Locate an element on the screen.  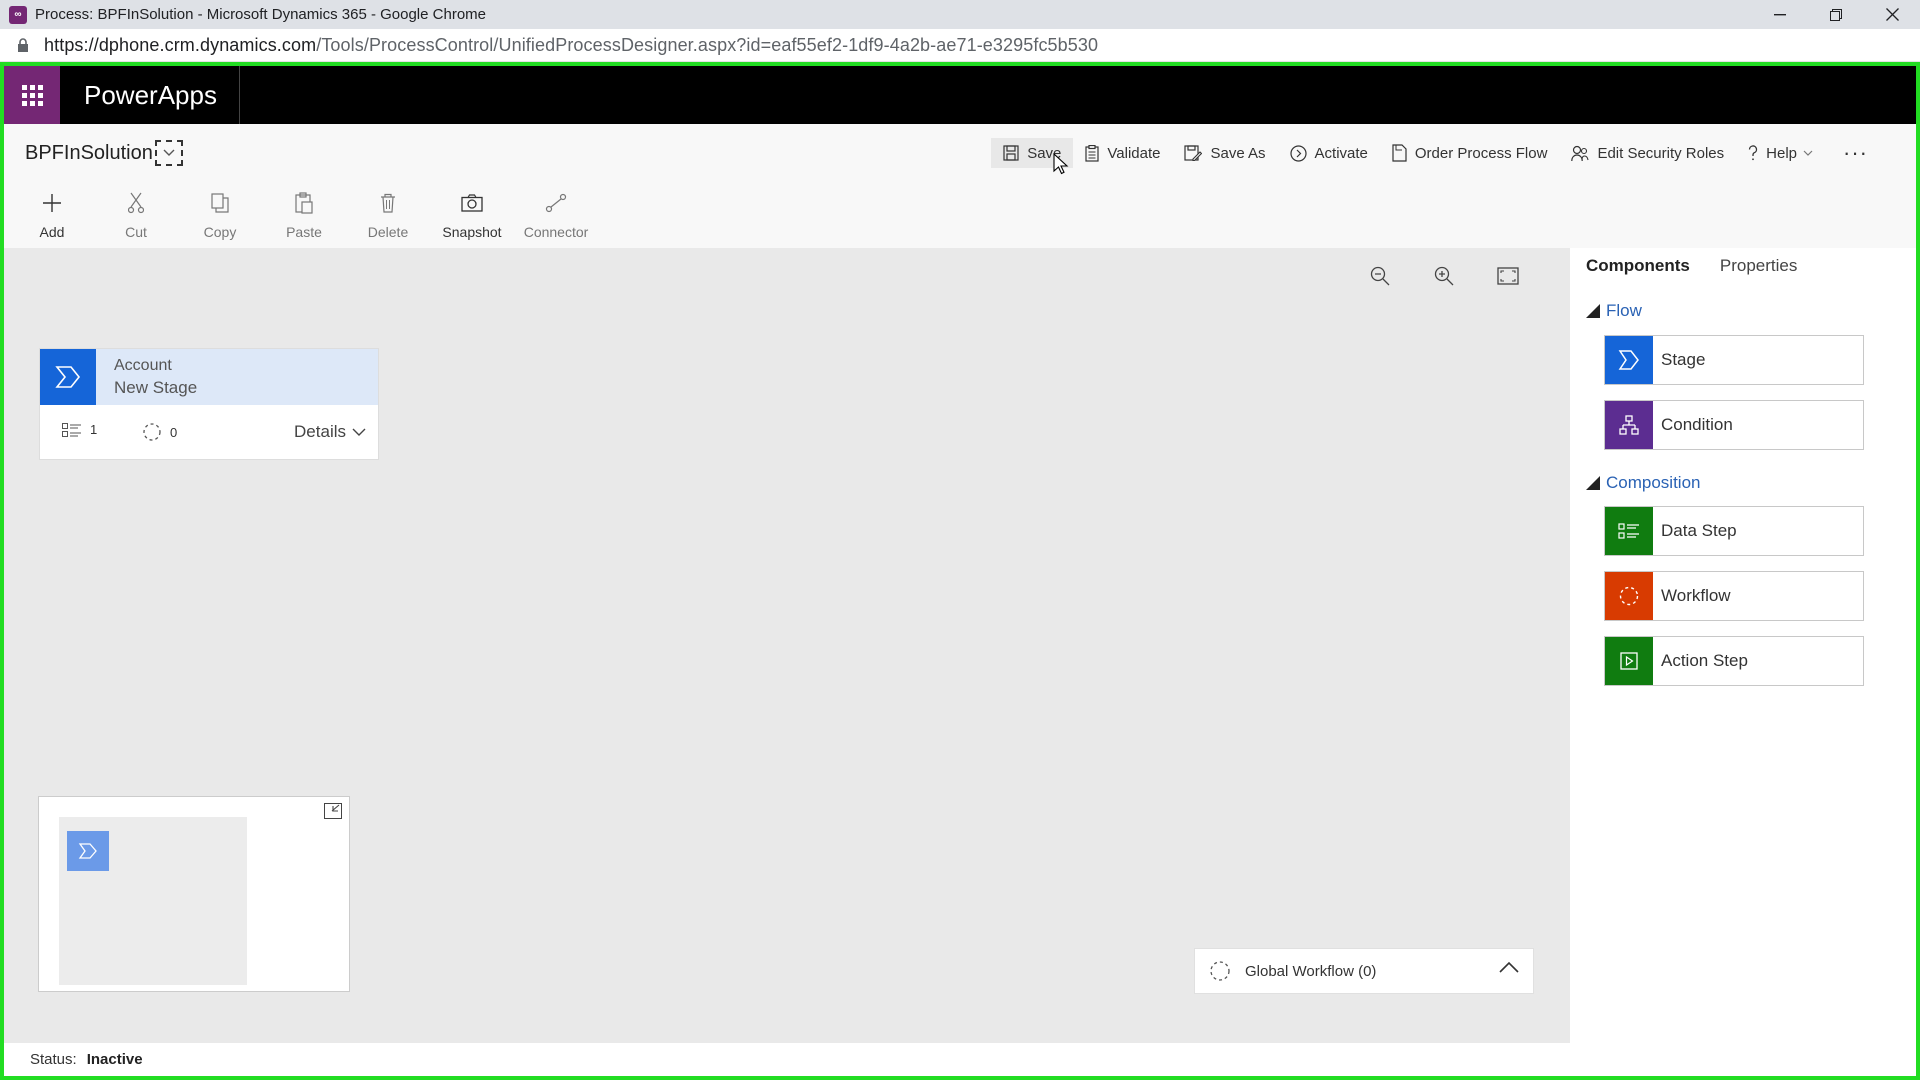
data-step-component-label: Data Step is located at coordinates (1699, 530).